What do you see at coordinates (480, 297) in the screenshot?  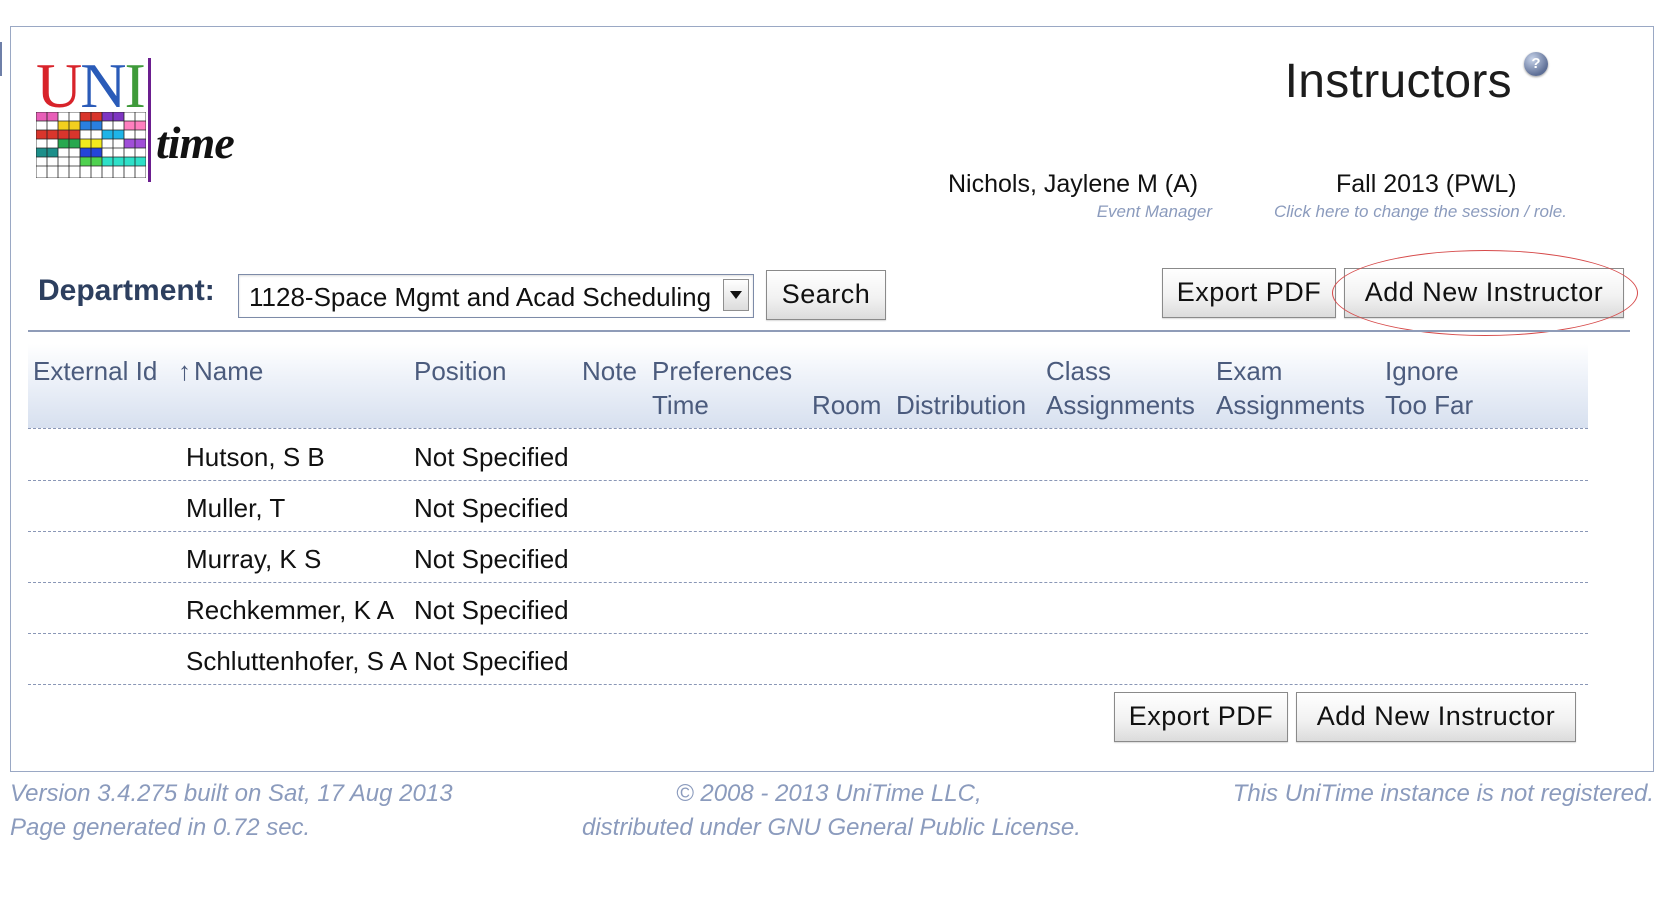 I see `department-select-value: 1128-Space Mgmt and Acad Scheduling` at bounding box center [480, 297].